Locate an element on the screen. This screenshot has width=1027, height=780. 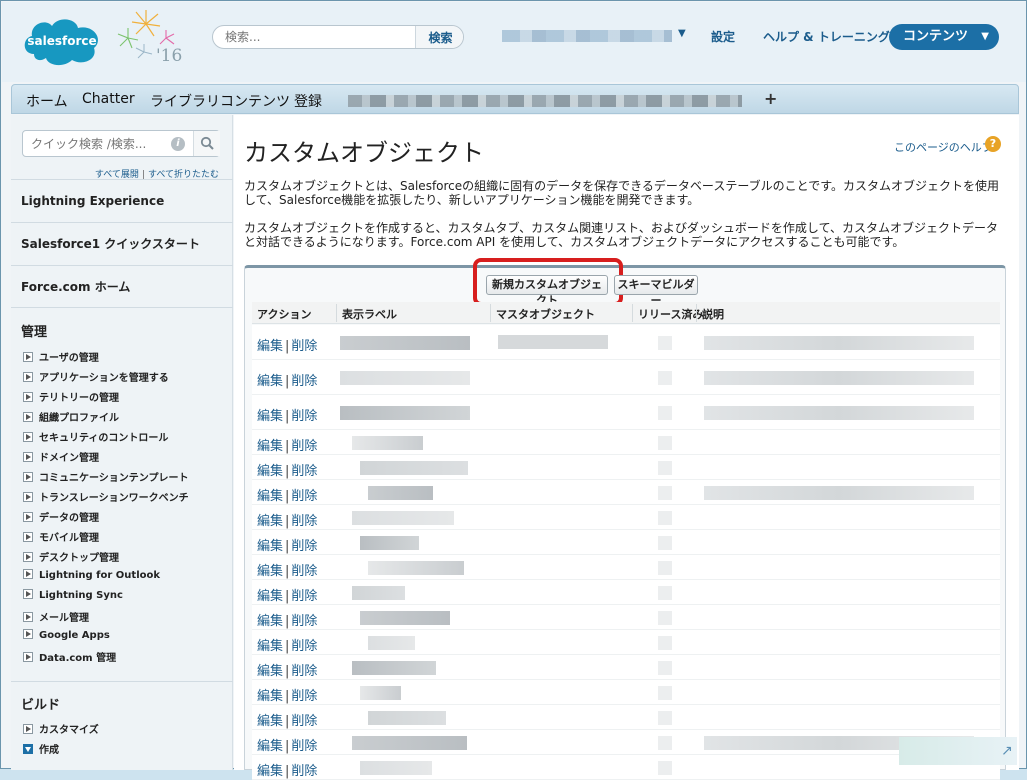
search-button is located at coordinates (206, 143).